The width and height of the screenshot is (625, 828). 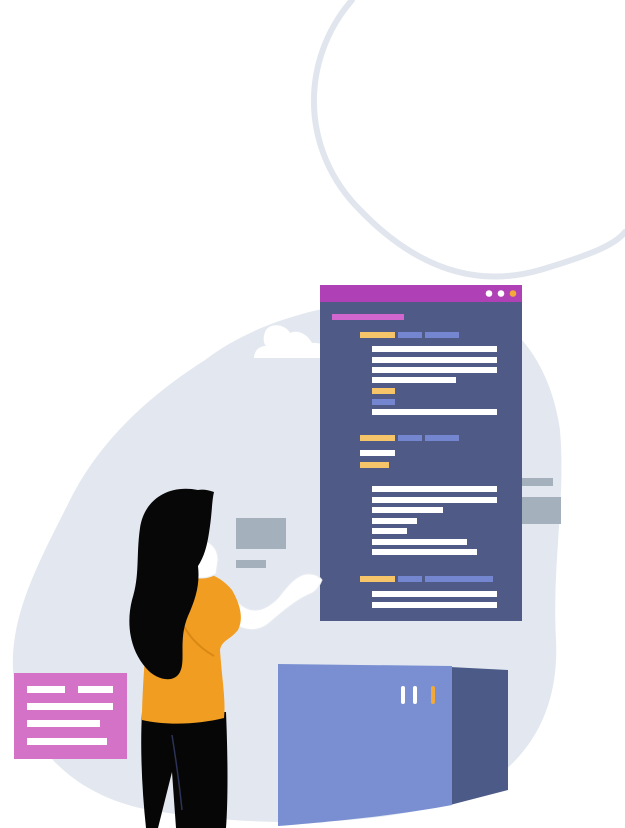 I want to click on server-box-side, so click(x=479, y=736).